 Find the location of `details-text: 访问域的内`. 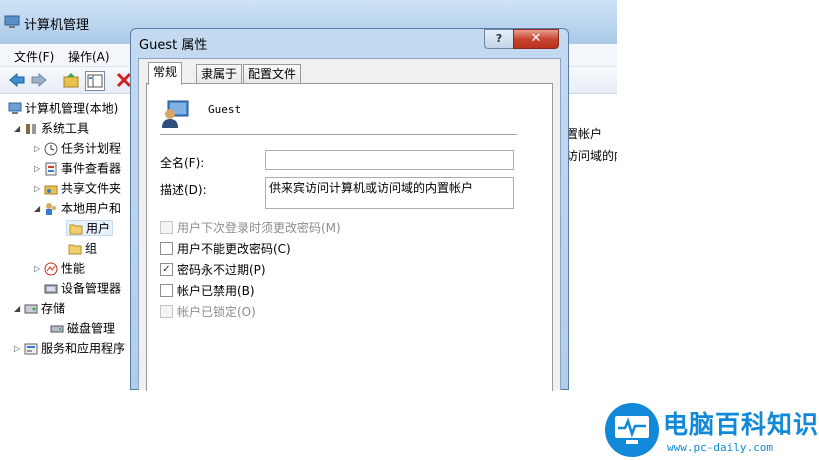

details-text: 访问域的内 is located at coordinates (591, 156).